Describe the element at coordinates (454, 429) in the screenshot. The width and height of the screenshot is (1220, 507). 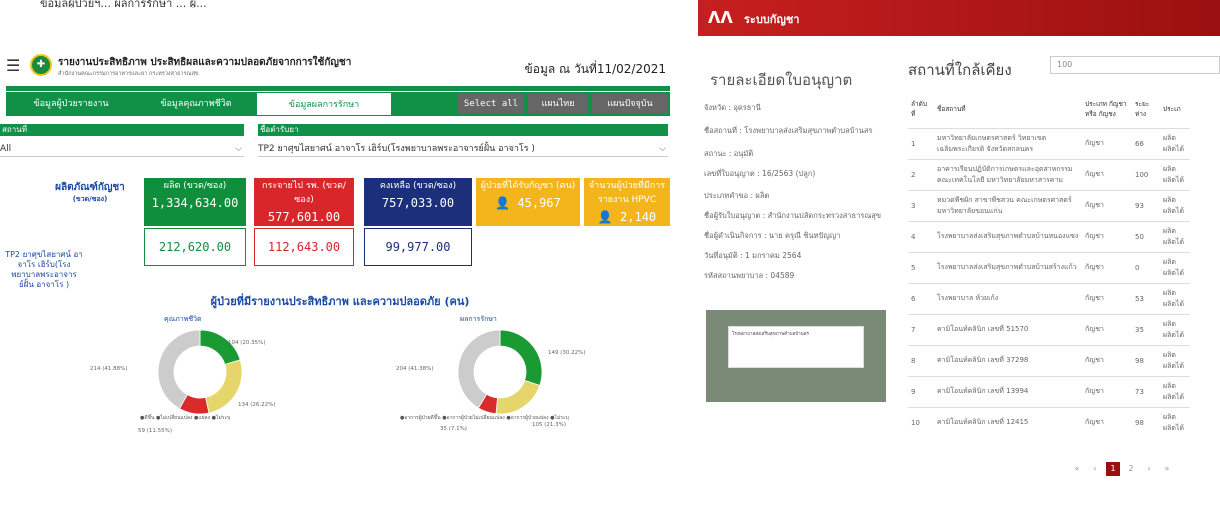
I see `slice-label: 35 (7.1%)` at that location.